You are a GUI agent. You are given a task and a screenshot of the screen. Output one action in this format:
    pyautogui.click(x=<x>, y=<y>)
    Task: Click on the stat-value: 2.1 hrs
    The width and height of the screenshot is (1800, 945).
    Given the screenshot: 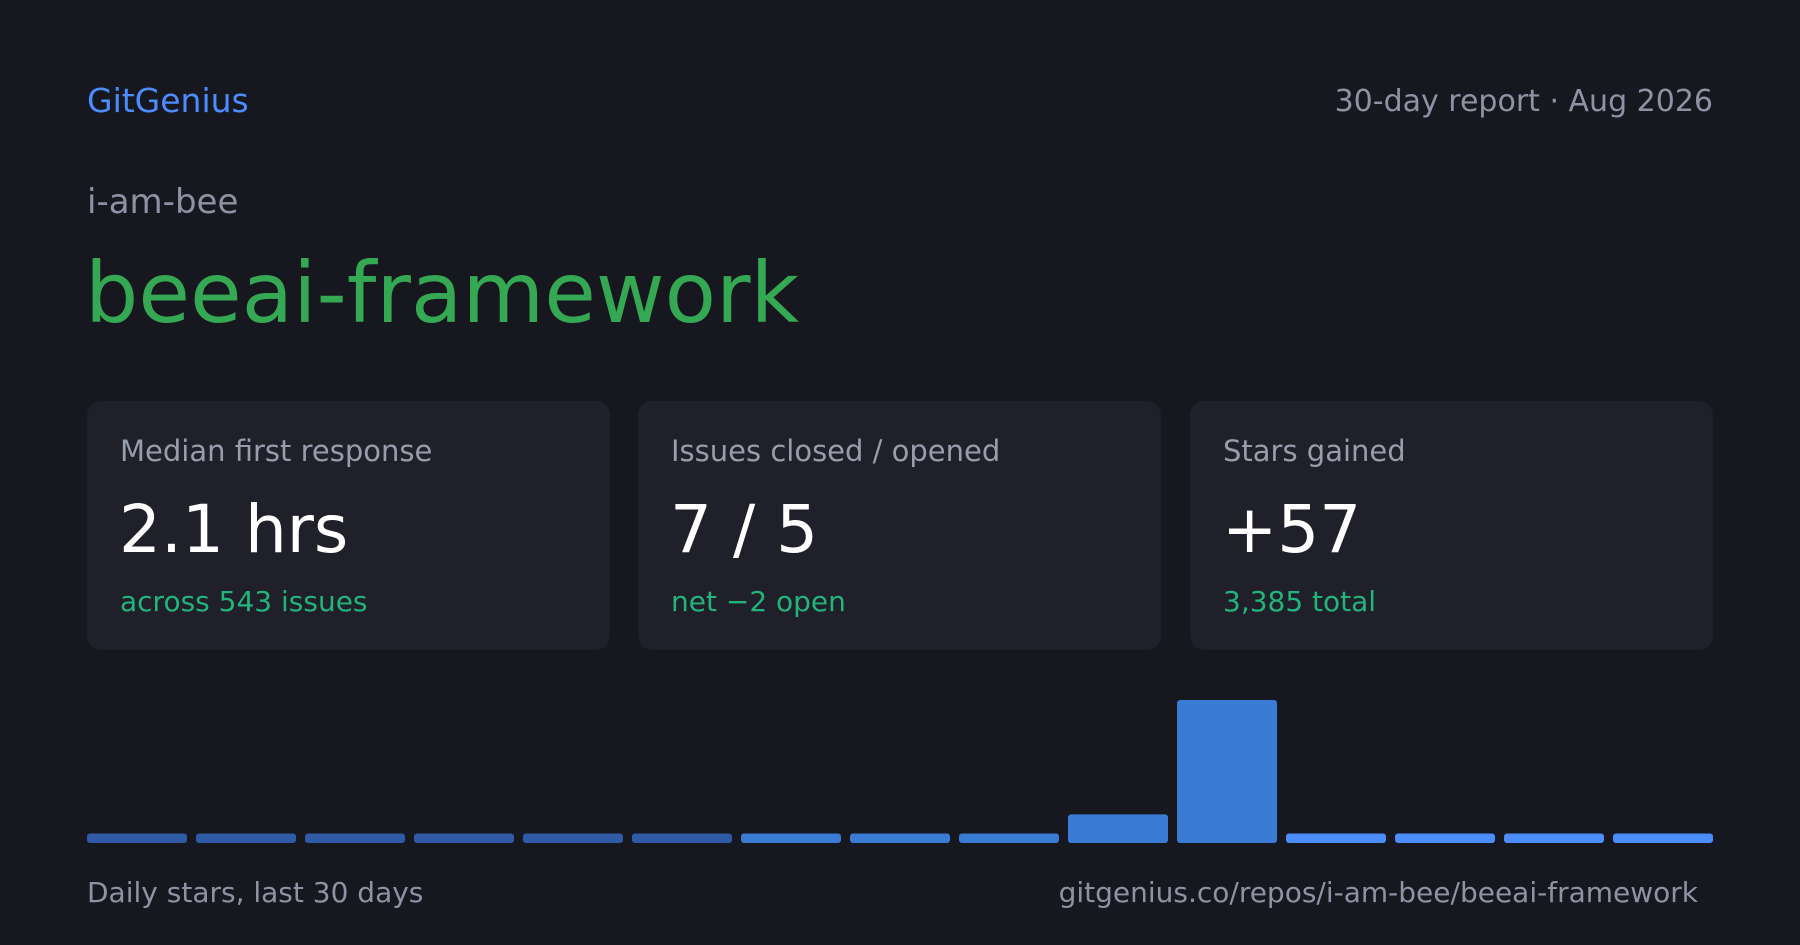 What is the action you would take?
    pyautogui.click(x=234, y=529)
    